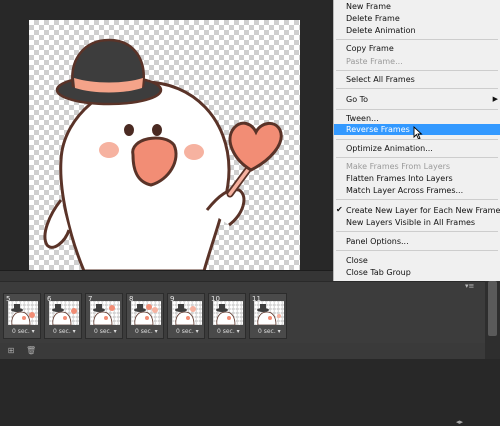 The height and width of the screenshot is (426, 500). What do you see at coordinates (368, 6) in the screenshot?
I see `menu-item-new-frame: New Frame` at bounding box center [368, 6].